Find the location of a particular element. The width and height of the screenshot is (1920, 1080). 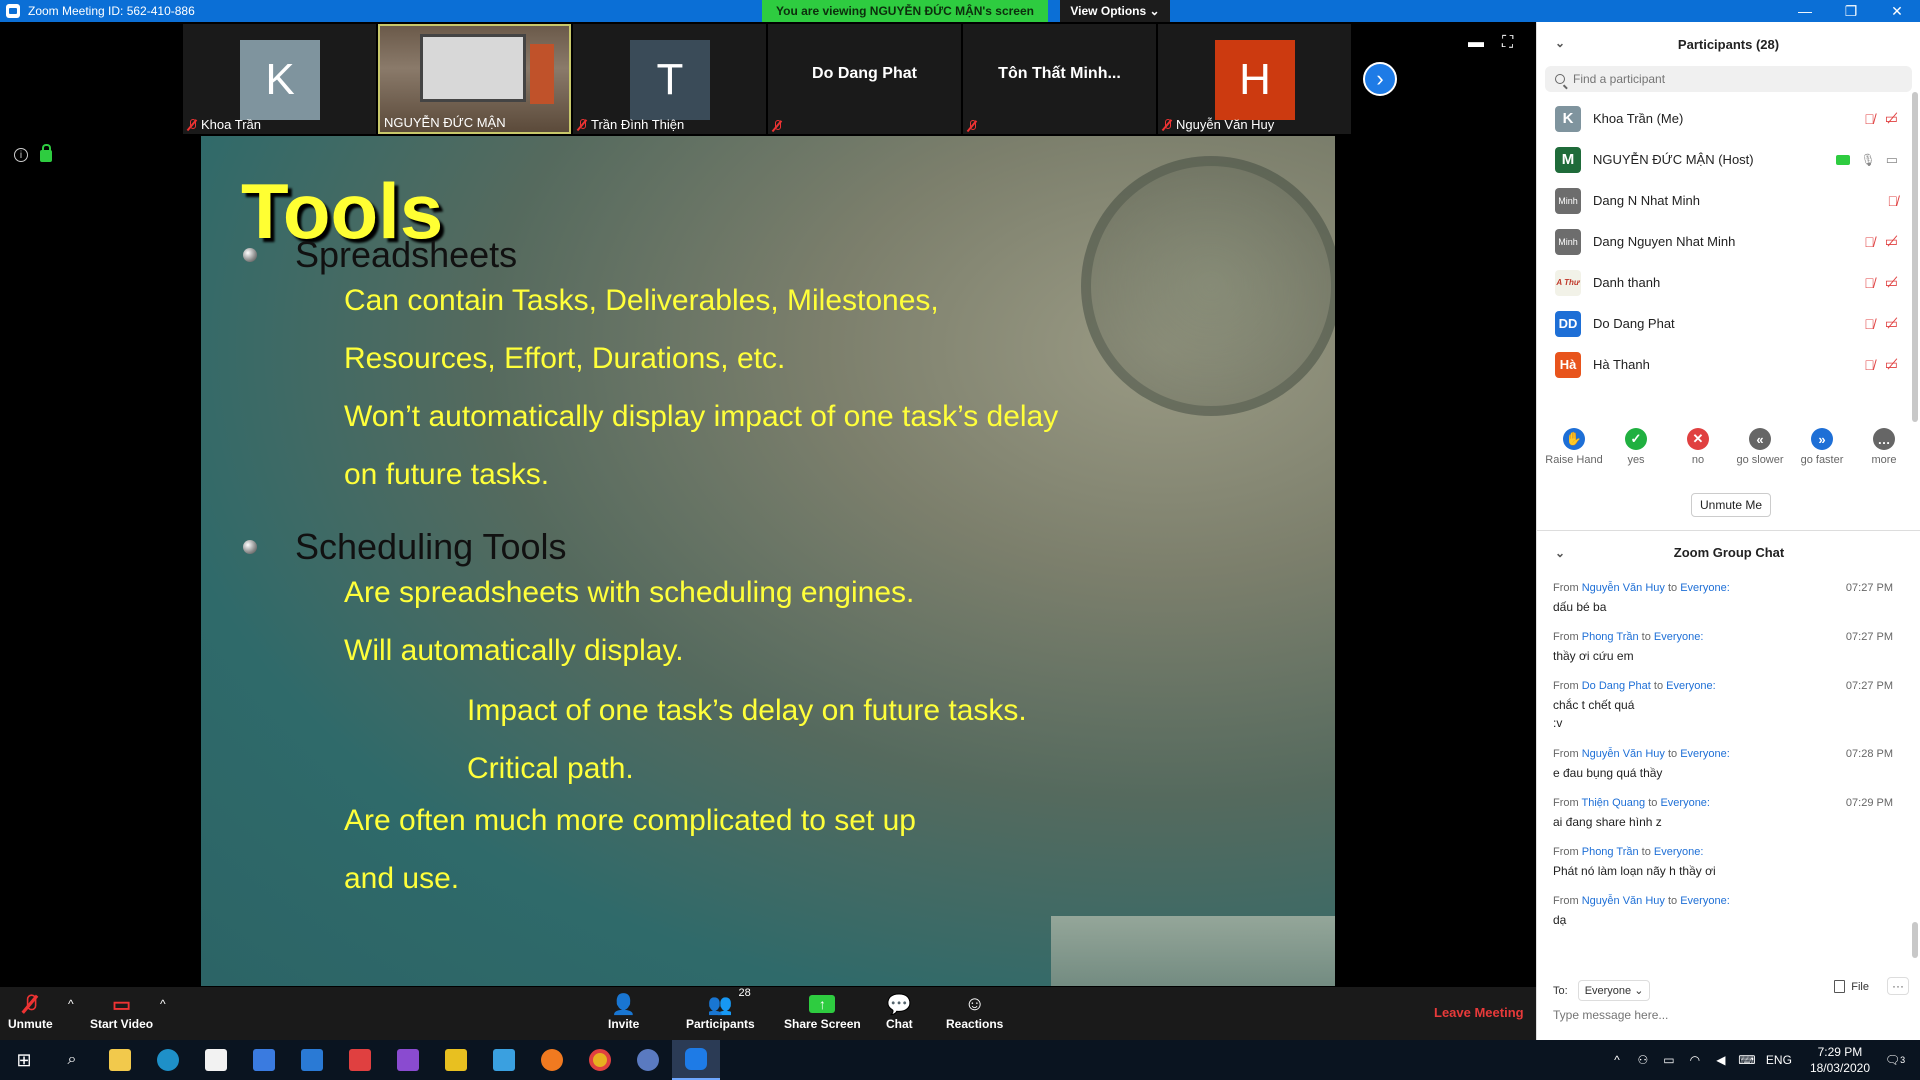

participant-search is located at coordinates (1728, 79).